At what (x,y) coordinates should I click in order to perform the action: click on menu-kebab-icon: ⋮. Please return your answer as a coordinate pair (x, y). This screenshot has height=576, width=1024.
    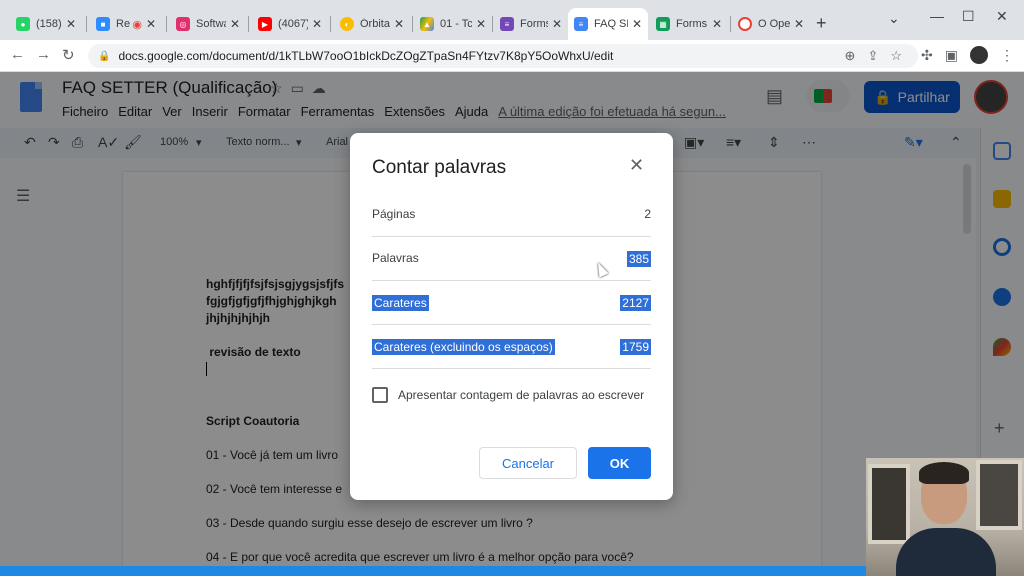
    Looking at the image, I should click on (1007, 55).